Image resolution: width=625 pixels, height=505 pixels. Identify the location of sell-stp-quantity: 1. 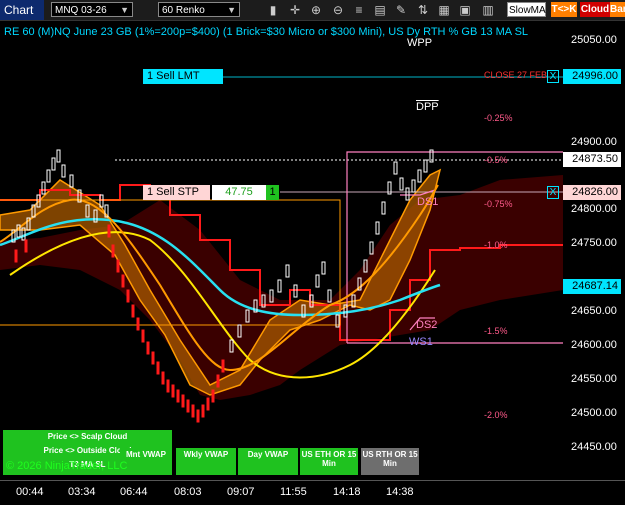
(272, 192).